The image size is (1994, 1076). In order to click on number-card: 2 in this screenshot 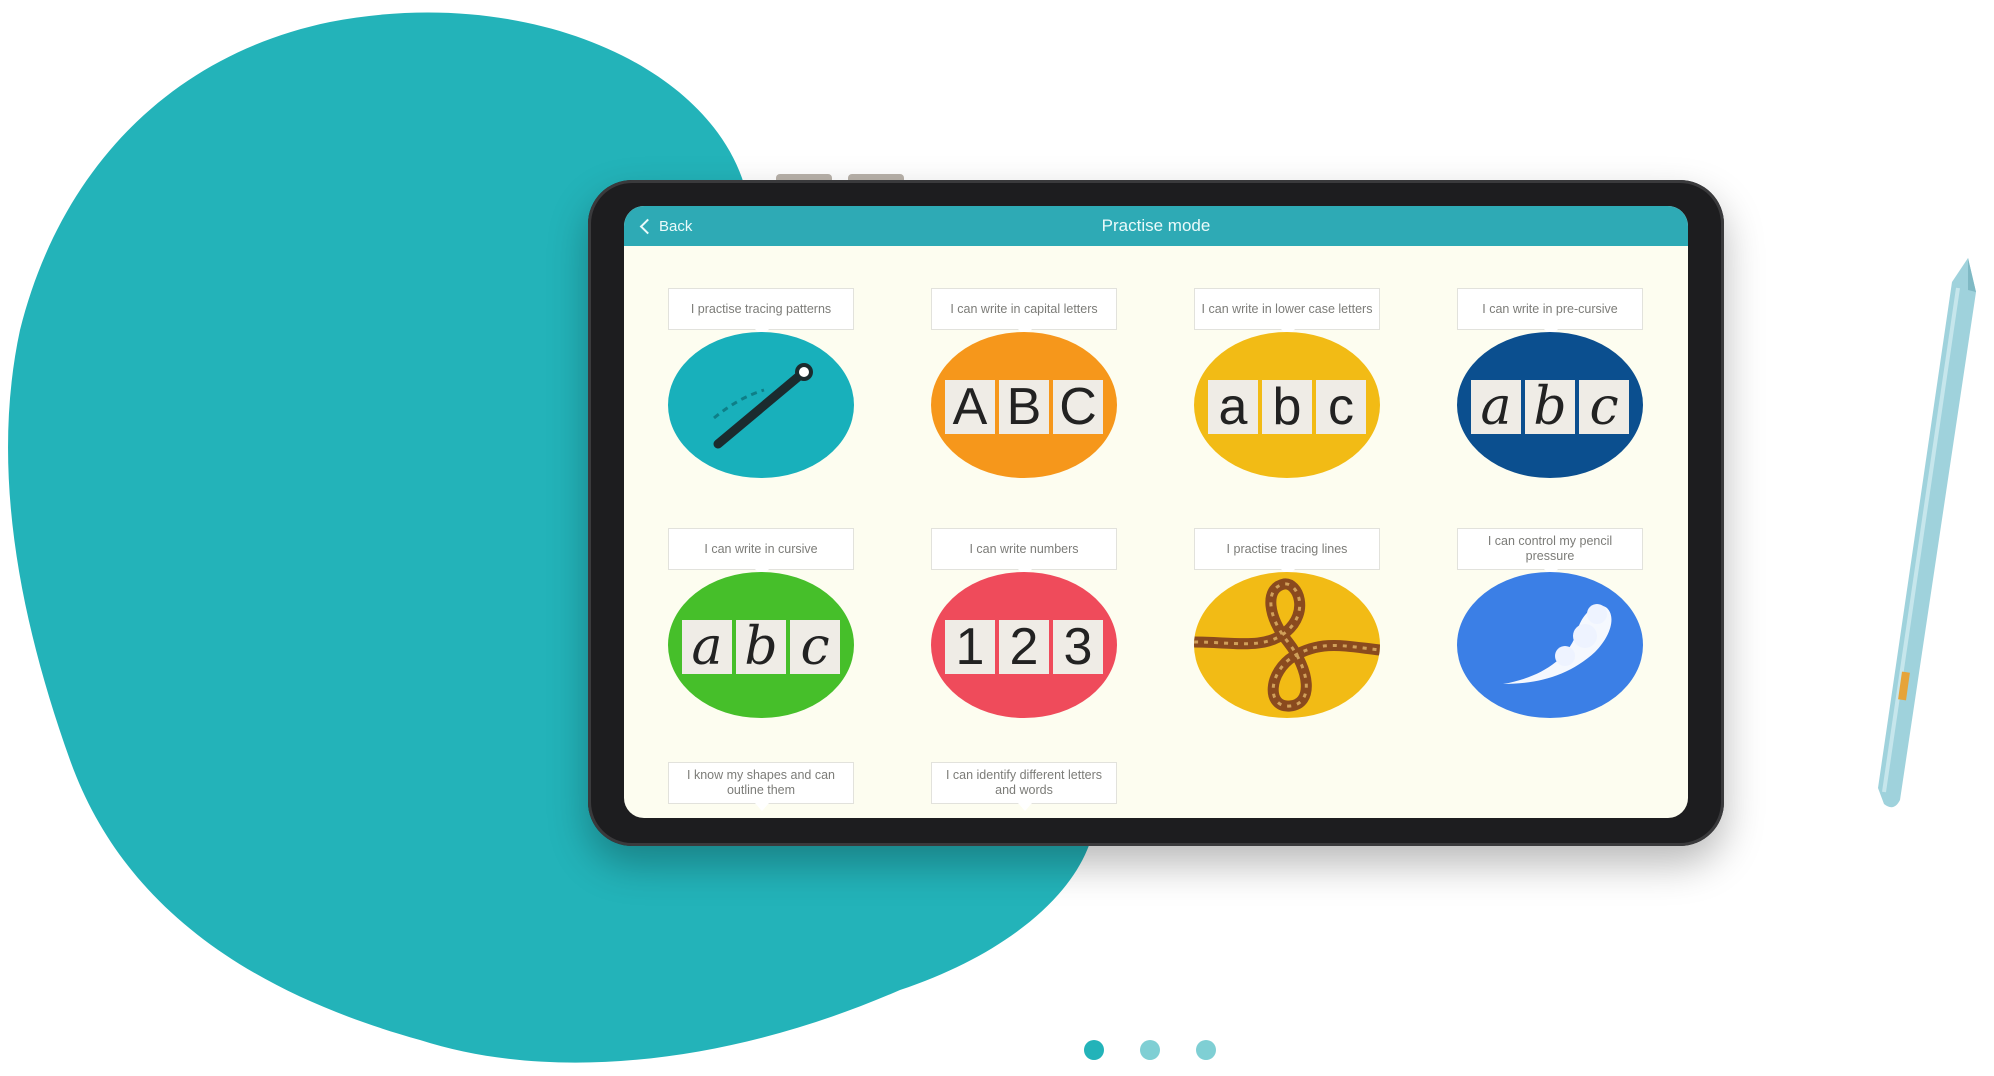, I will do `click(1024, 647)`.